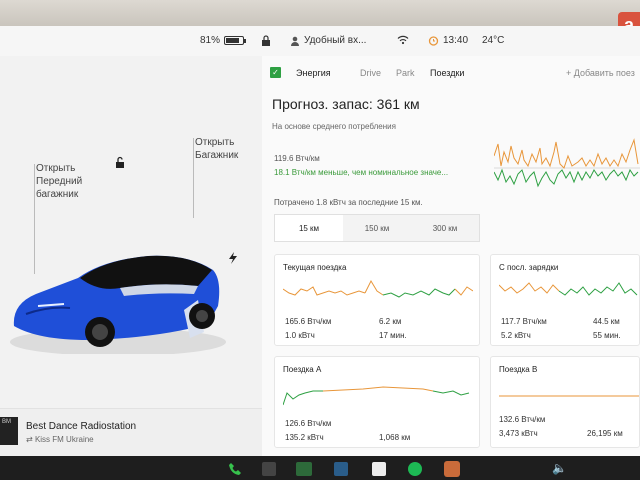 The image size is (640, 480). I want to click on time: 13:40, so click(456, 40).